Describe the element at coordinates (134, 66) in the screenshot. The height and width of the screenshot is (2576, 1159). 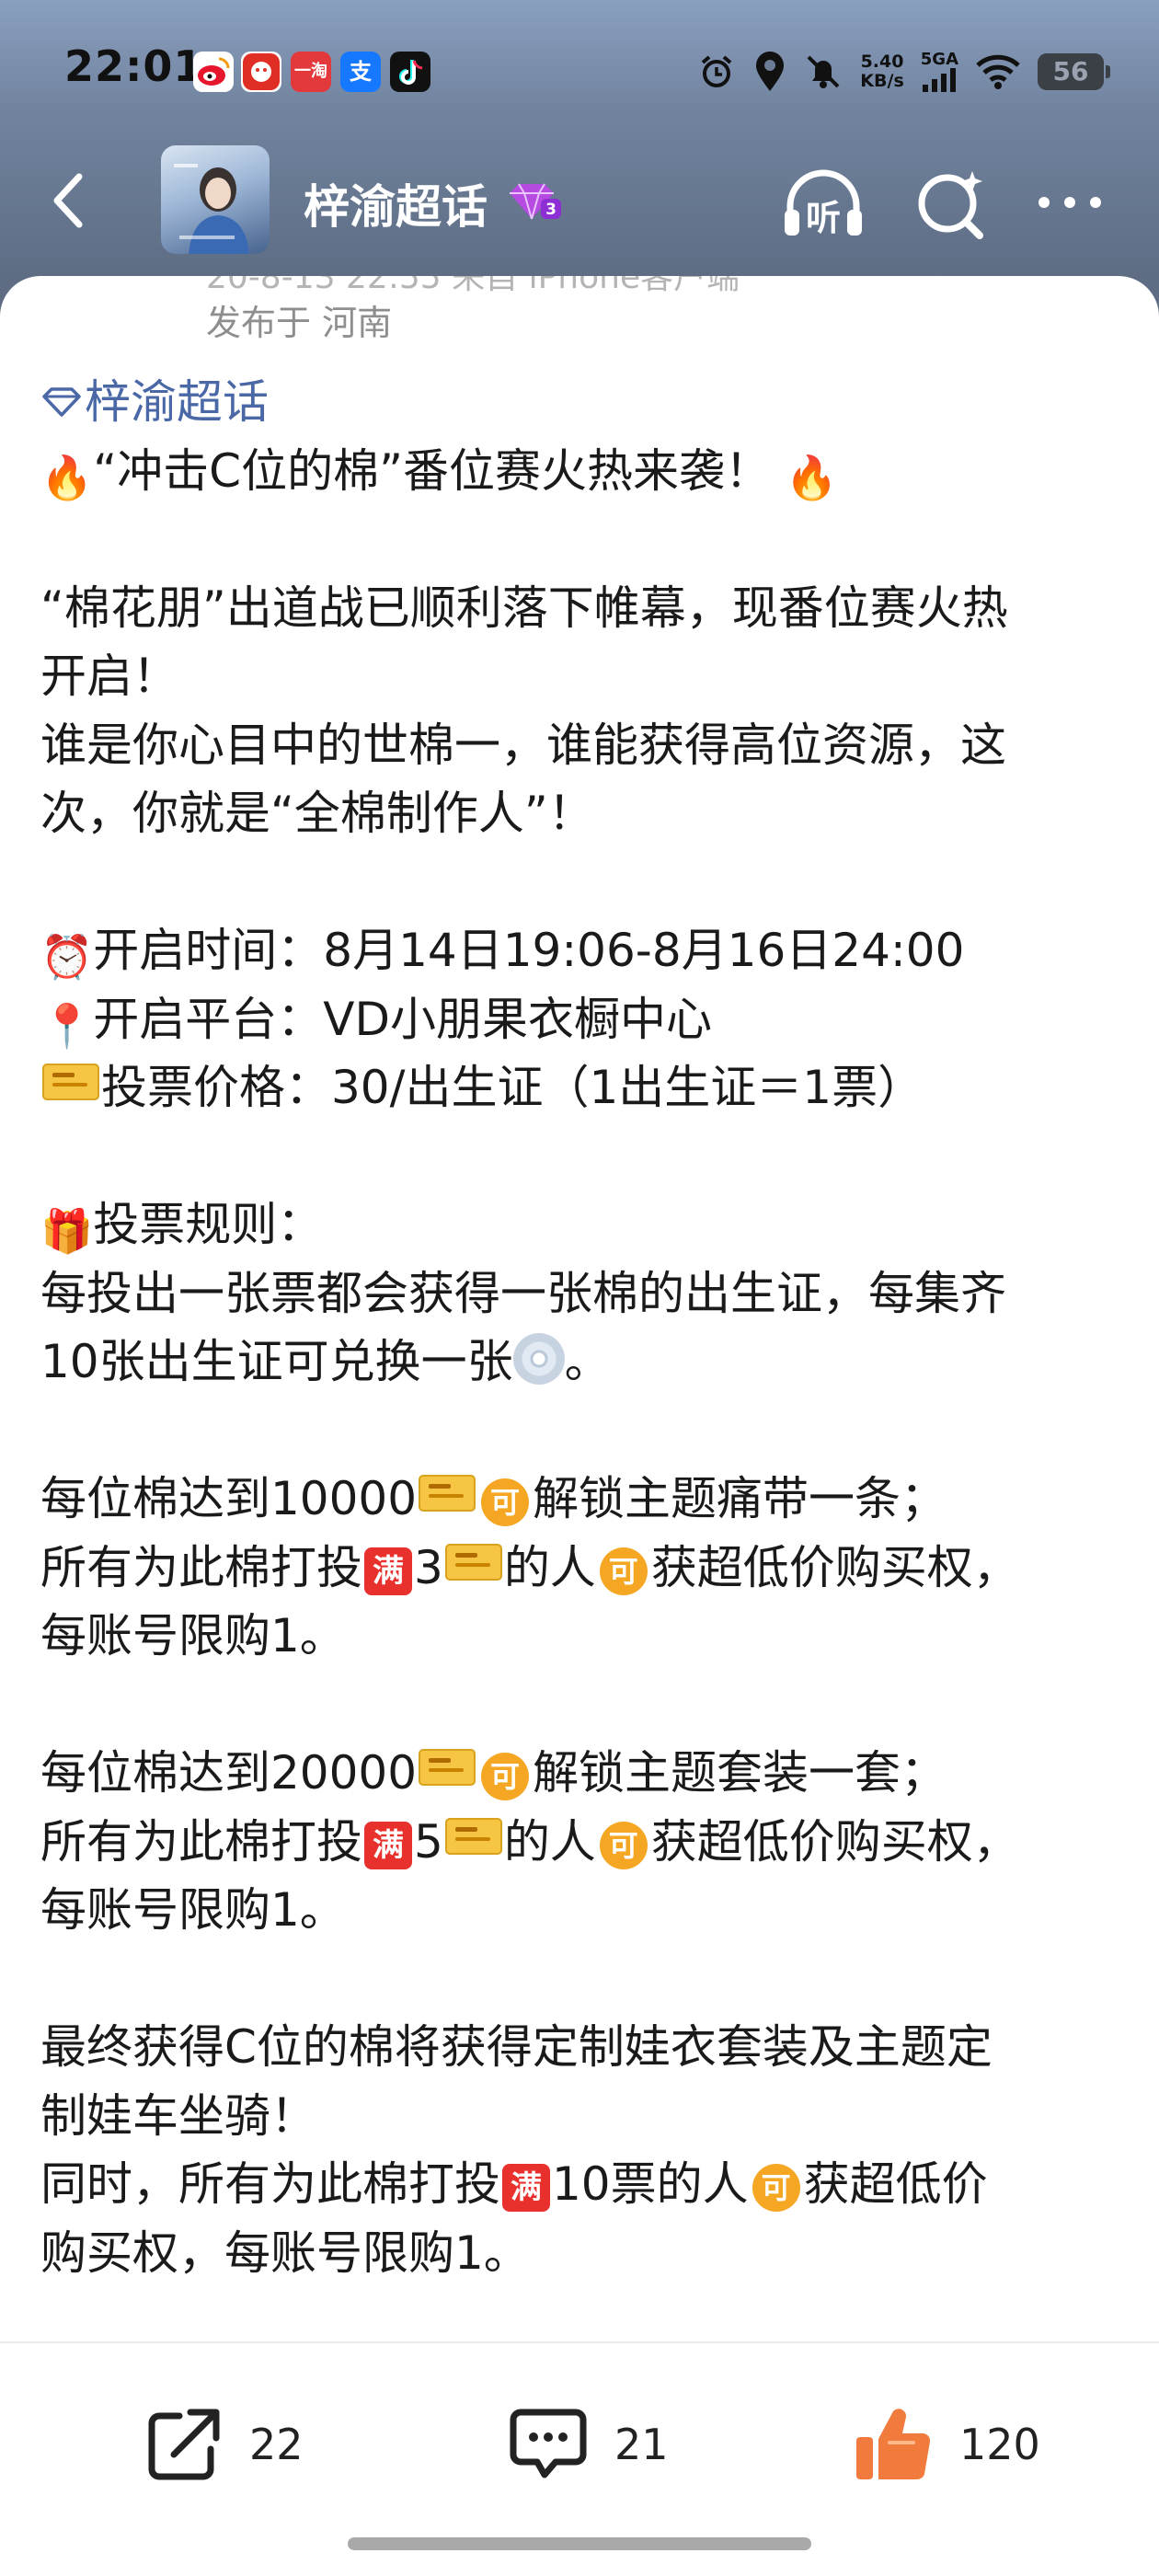
I see `status-time: 22:01` at that location.